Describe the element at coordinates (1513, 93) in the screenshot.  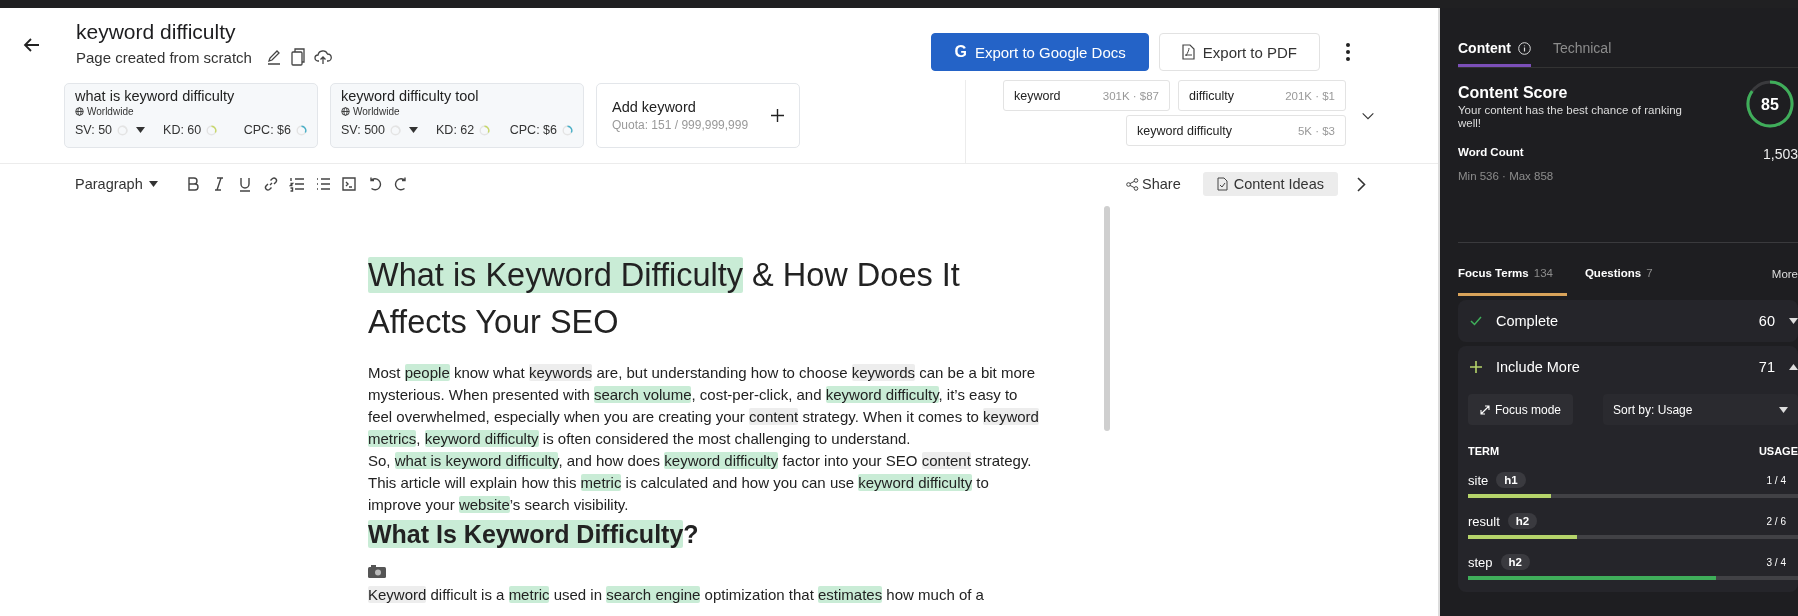
I see `score-title: Content Score` at that location.